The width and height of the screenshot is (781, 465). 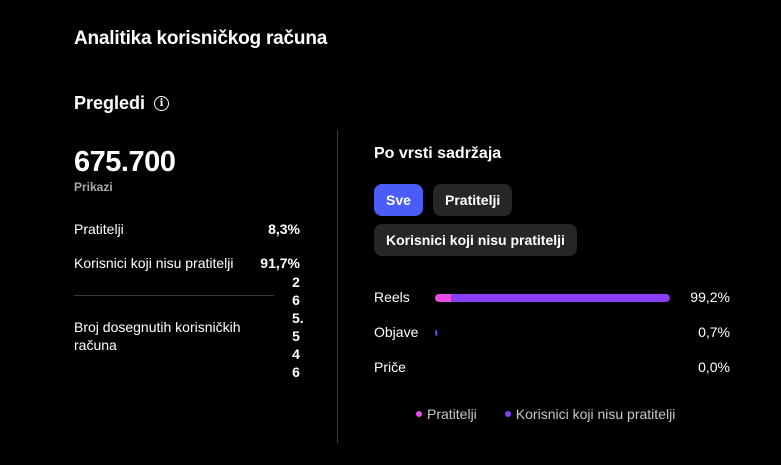 I want to click on bar-segment-followers, so click(x=443, y=298).